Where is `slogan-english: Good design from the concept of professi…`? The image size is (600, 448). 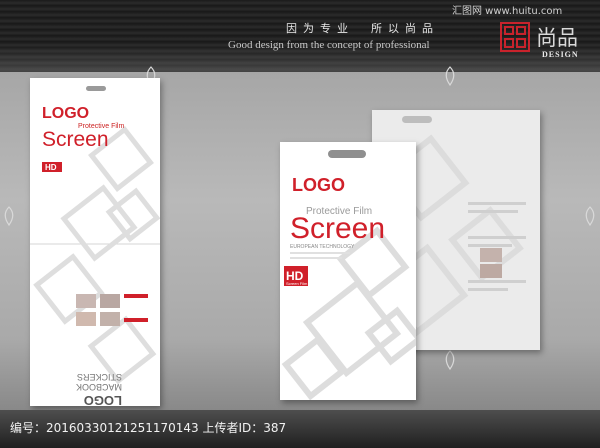 slogan-english: Good design from the concept of professi… is located at coordinates (329, 45).